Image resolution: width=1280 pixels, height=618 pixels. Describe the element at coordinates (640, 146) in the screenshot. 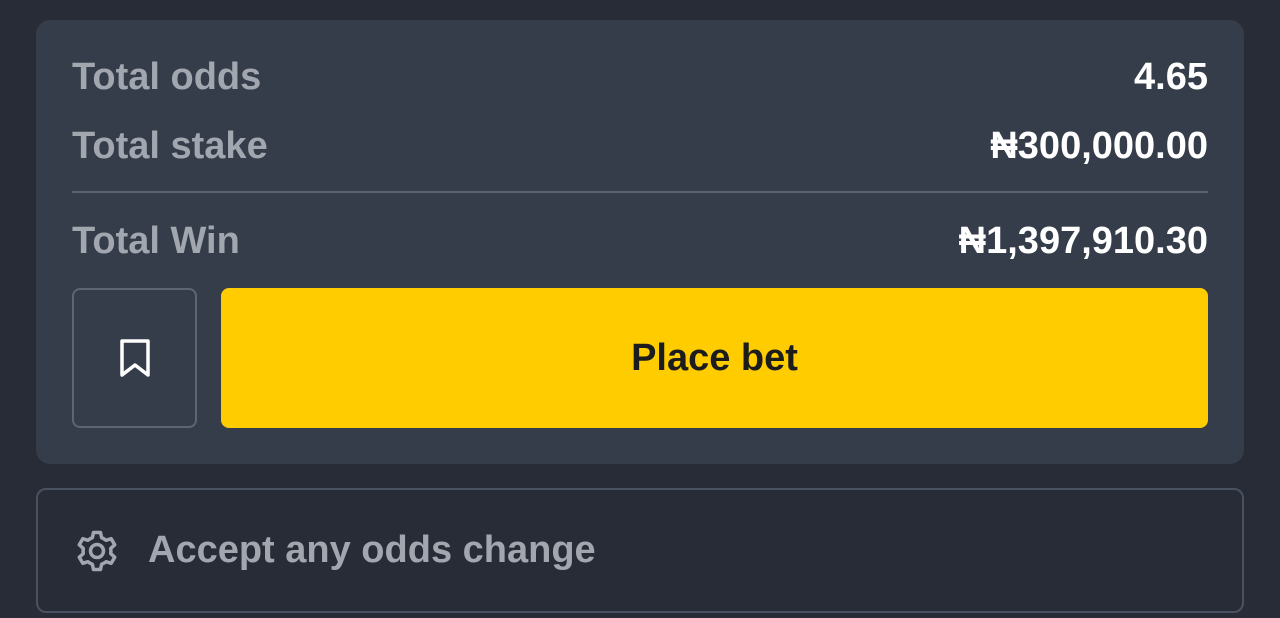

I see `total-stake-row: Total stake ₦300,000.00` at that location.